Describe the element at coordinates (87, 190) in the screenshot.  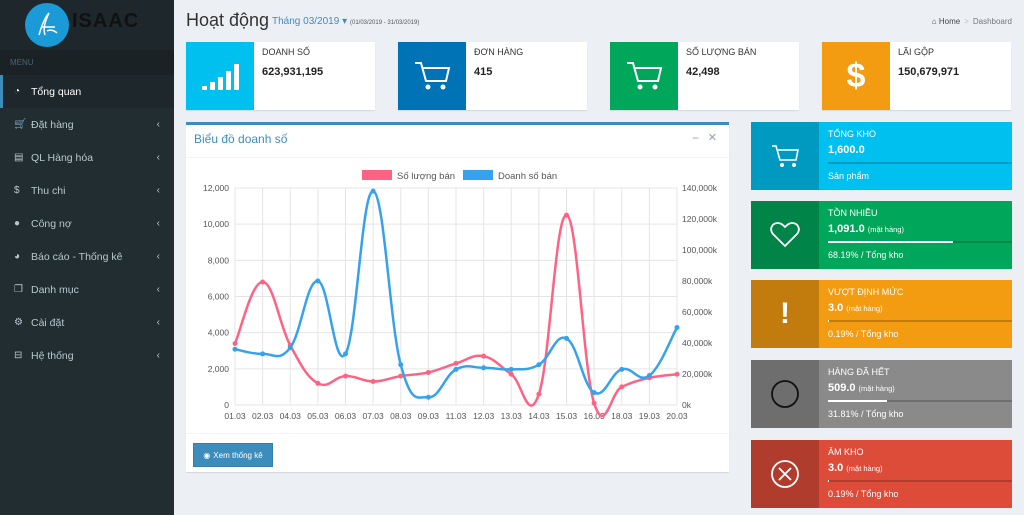
I see `sidebar-item-3: $ Thu chi ‹` at that location.